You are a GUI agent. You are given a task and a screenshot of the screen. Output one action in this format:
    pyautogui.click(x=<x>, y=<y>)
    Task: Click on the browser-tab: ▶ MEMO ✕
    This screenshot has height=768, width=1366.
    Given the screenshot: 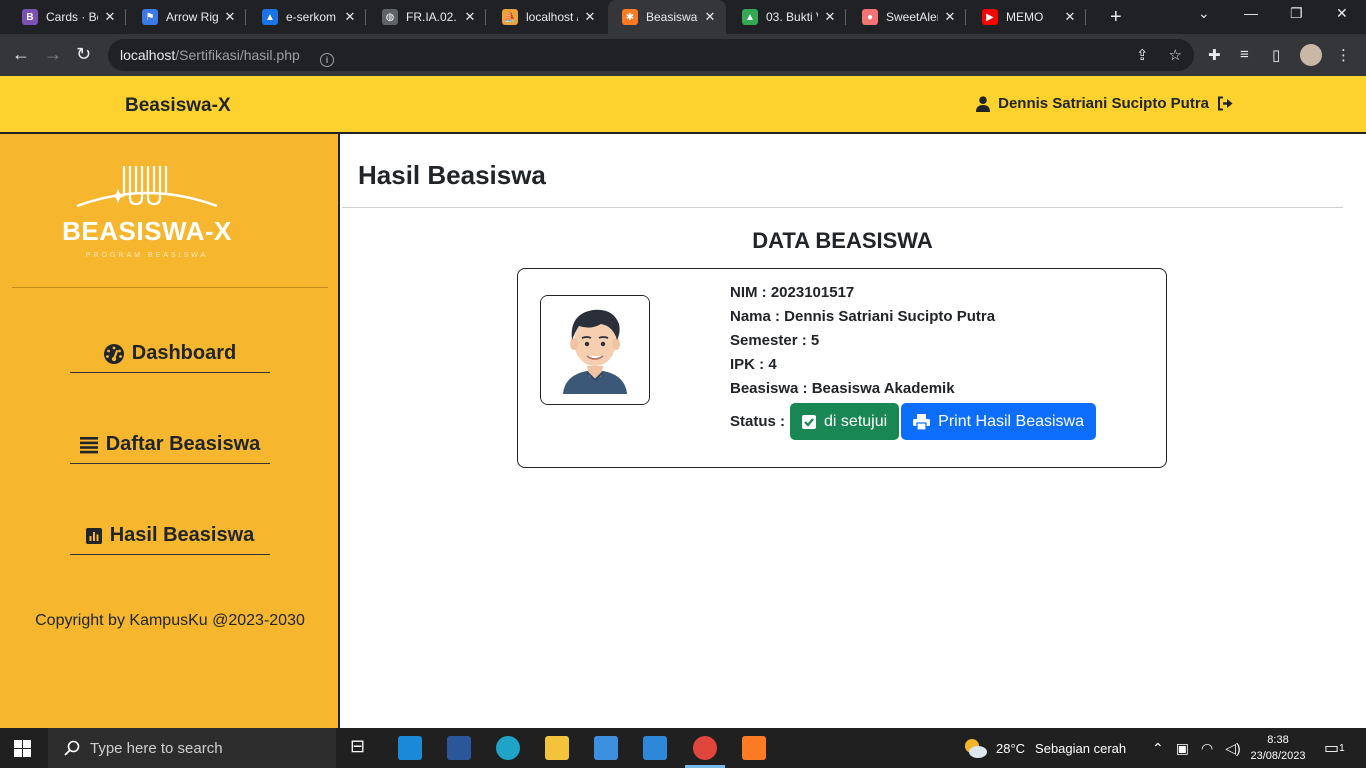 What is the action you would take?
    pyautogui.click(x=1027, y=17)
    